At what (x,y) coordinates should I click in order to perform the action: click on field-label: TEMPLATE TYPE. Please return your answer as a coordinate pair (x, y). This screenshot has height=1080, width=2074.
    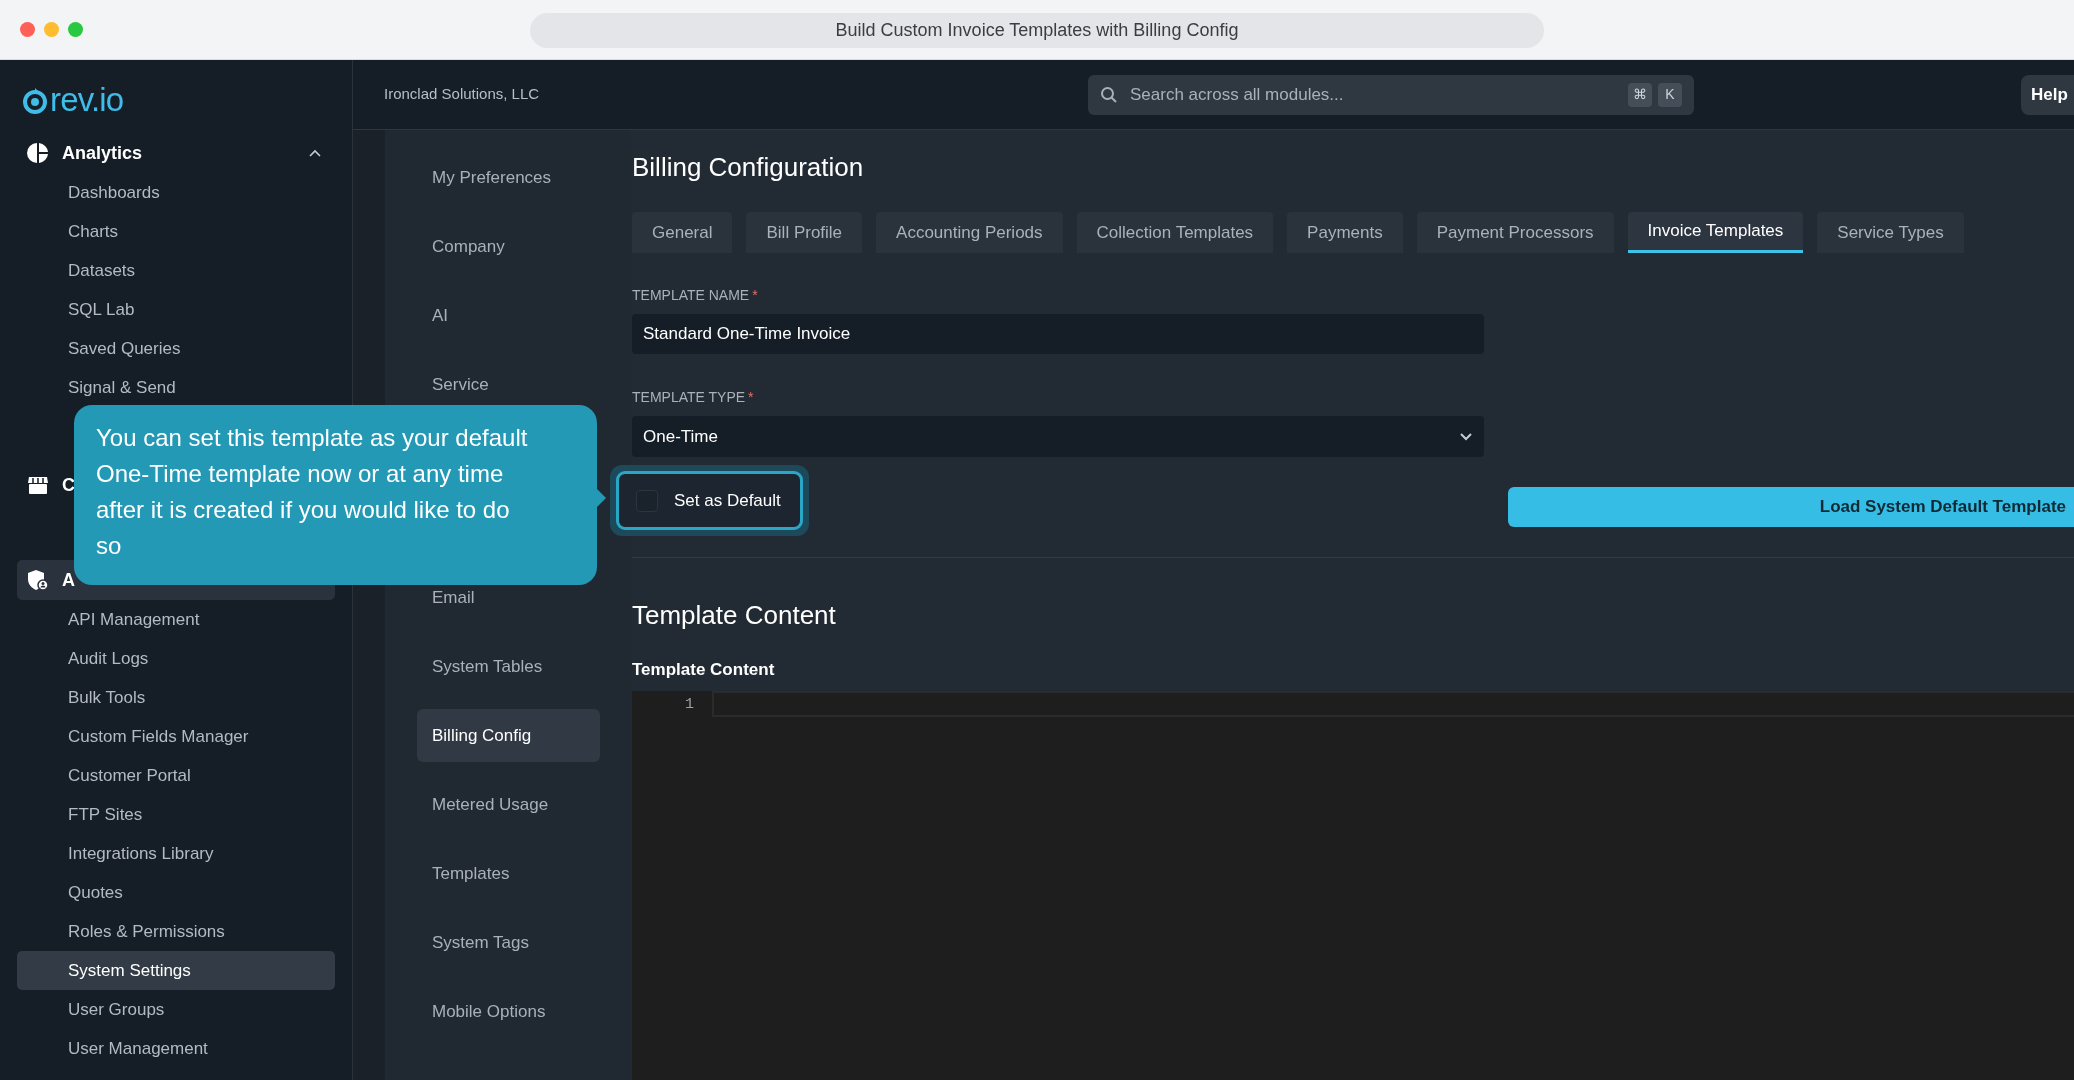
    Looking at the image, I should click on (689, 397).